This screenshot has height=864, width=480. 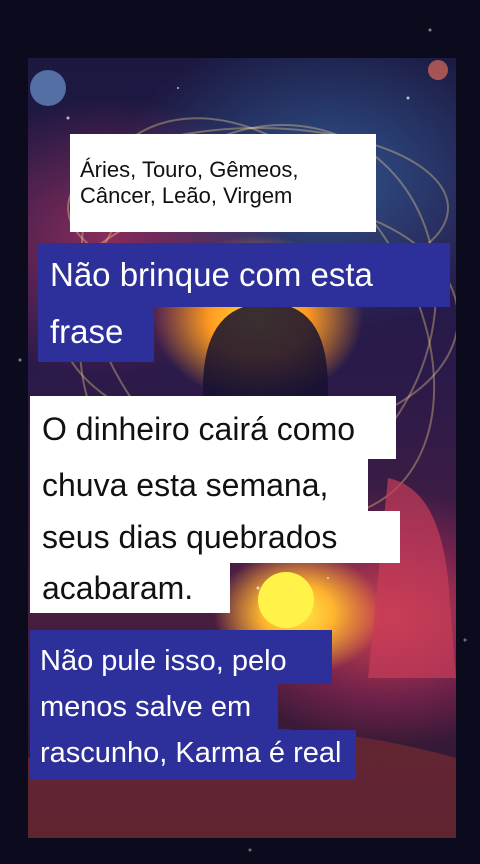 What do you see at coordinates (146, 707) in the screenshot?
I see `cta-text-2: menos salve em` at bounding box center [146, 707].